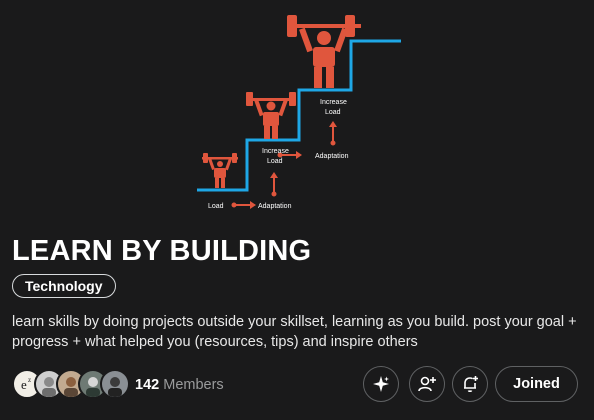  Describe the element at coordinates (147, 385) in the screenshot. I see `member-count-value: 142` at that location.